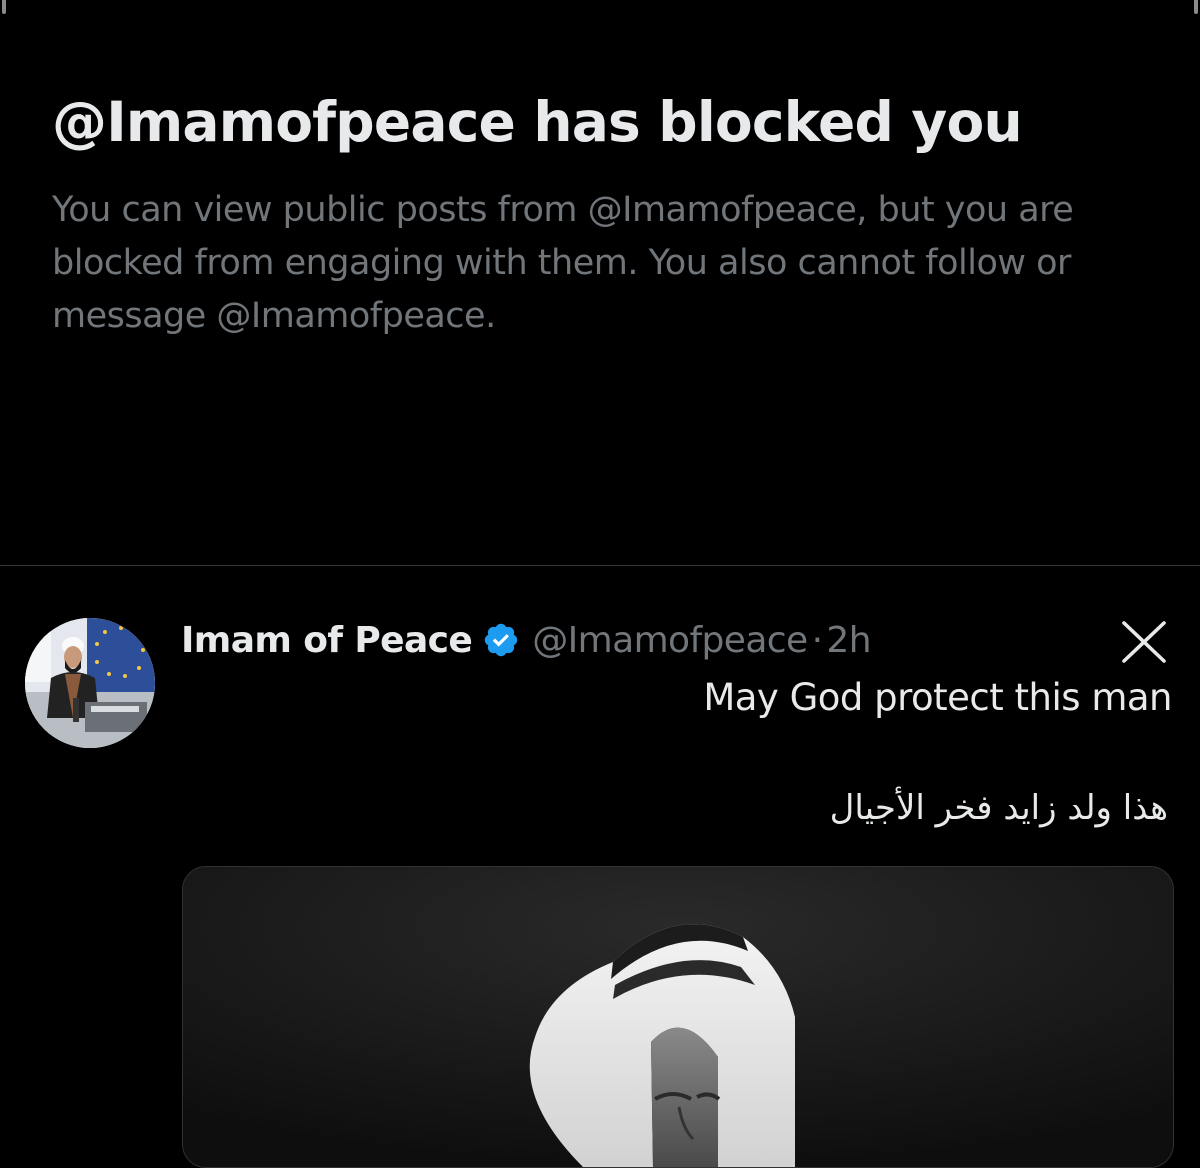 The image size is (1200, 1168). Describe the element at coordinates (670, 640) in the screenshot. I see `author-handle: @Imamofpeace` at that location.